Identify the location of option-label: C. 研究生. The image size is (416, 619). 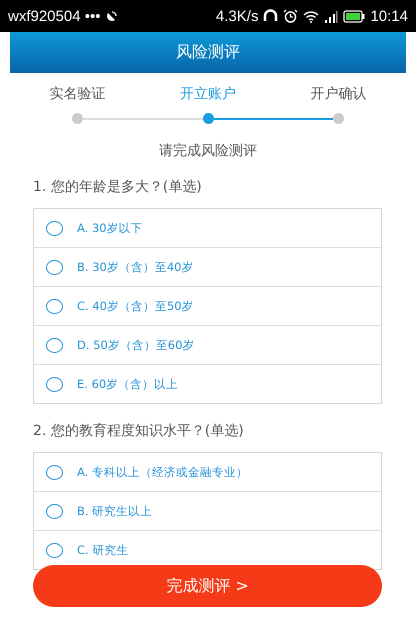
(102, 550).